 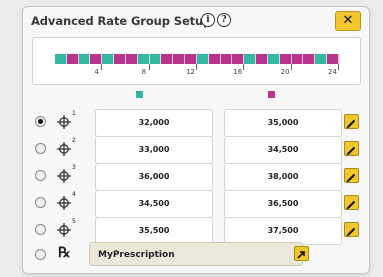 I want to click on rate-row: 4 34,500 36,500, so click(x=195, y=203).